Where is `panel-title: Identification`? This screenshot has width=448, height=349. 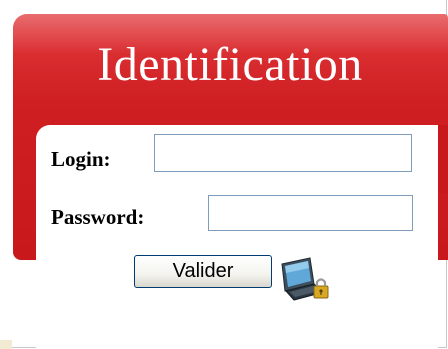
panel-title: Identification is located at coordinates (230, 64).